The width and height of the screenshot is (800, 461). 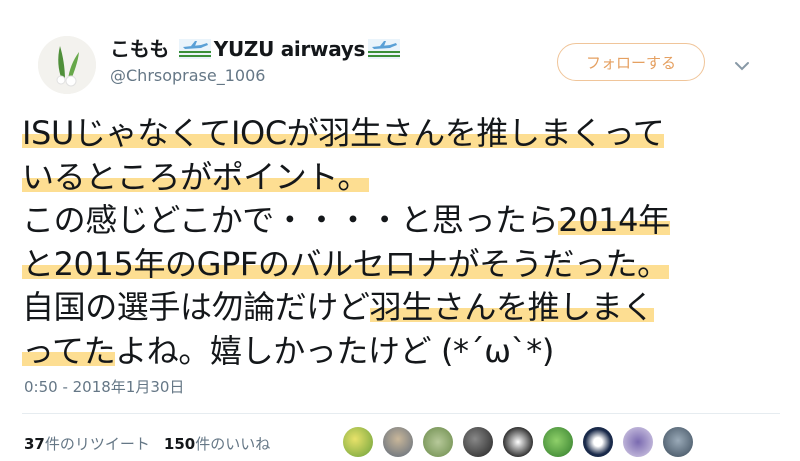 I want to click on display-name-text: こもも, so click(x=140, y=49).